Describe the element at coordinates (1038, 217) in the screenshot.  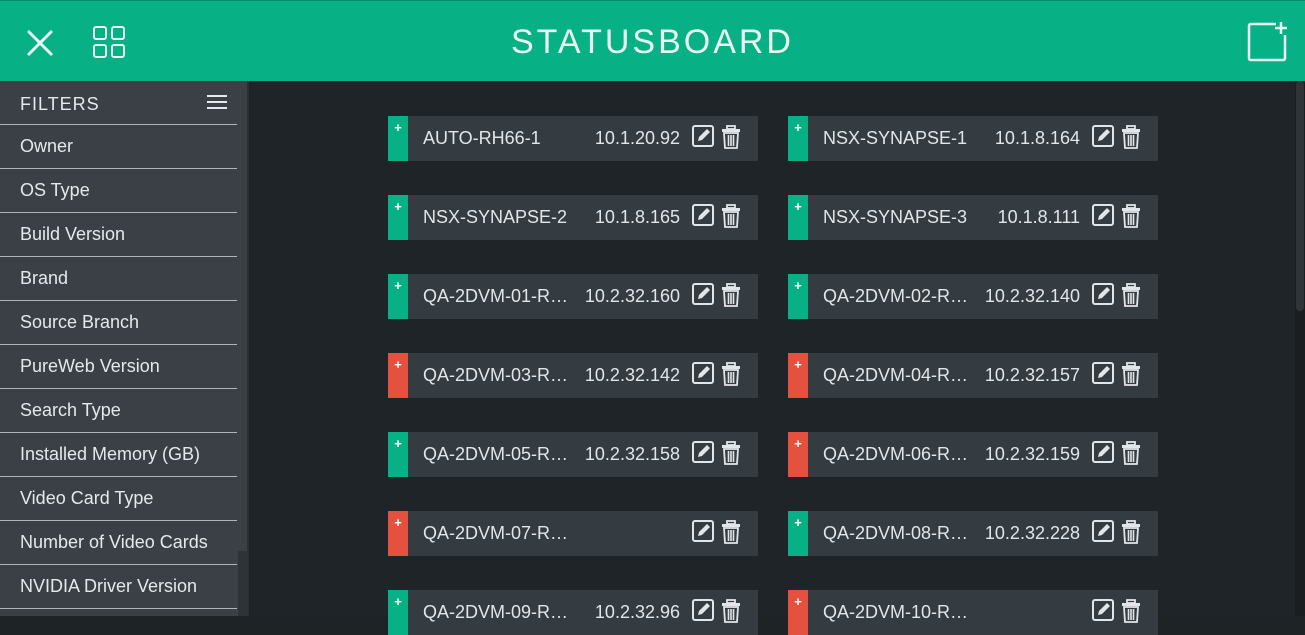
I see `server-ip: 10.1.8.111` at that location.